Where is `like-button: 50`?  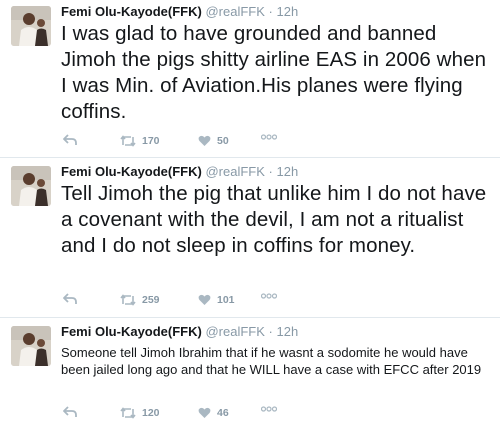
like-button: 50 is located at coordinates (213, 141).